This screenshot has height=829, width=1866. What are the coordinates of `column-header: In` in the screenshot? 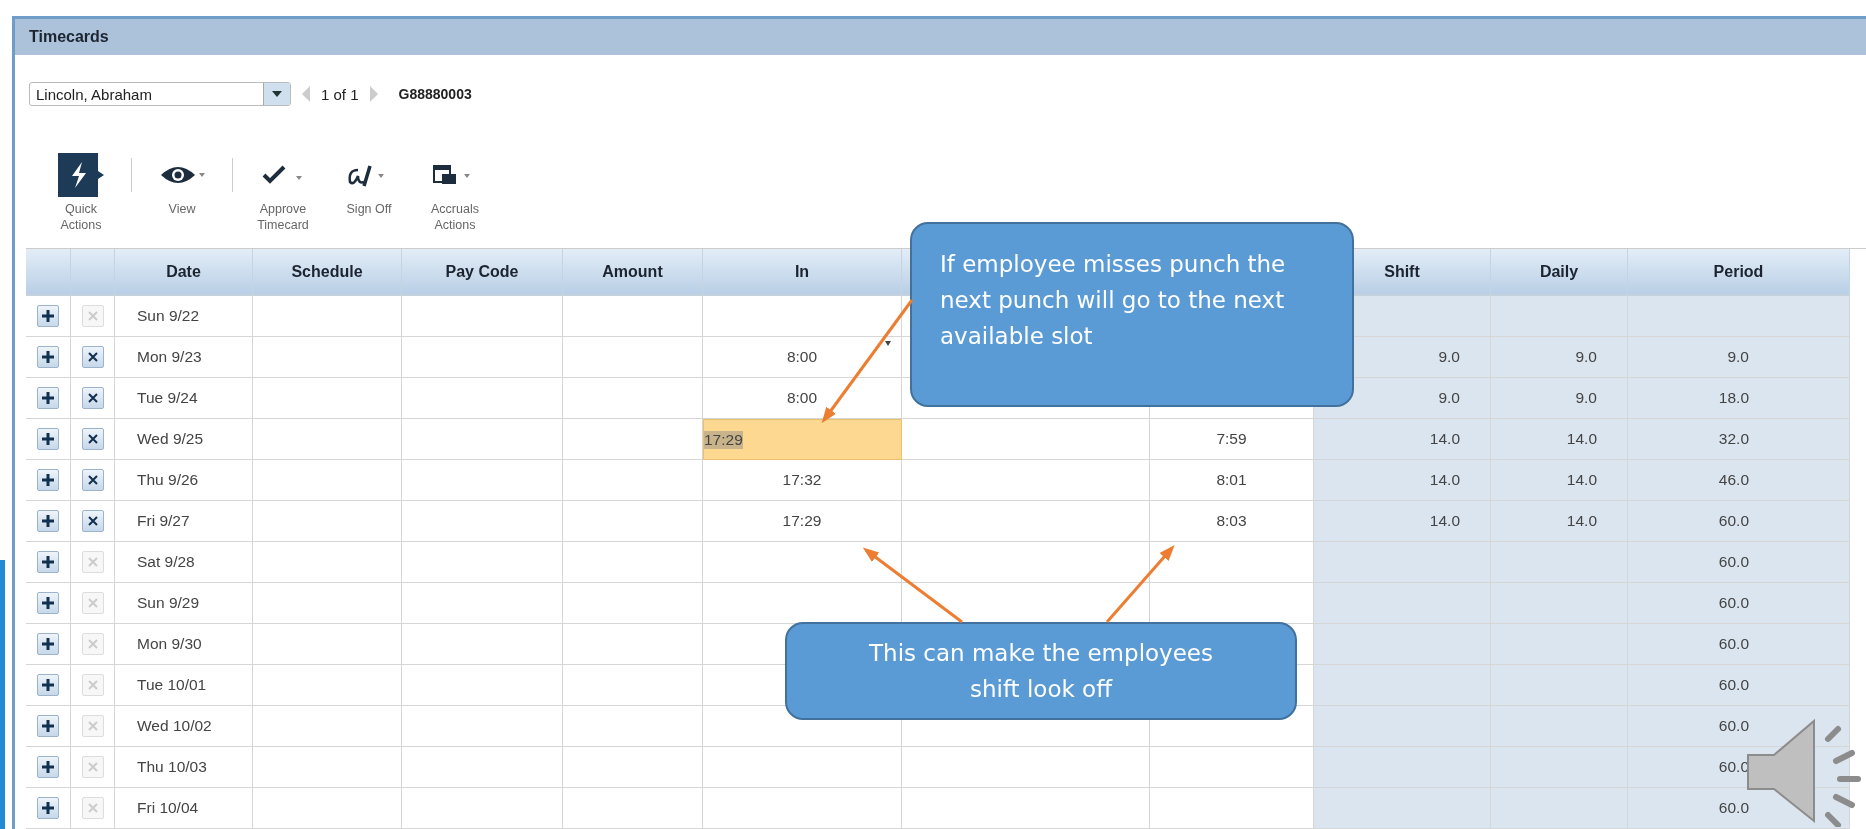 It's located at (802, 272).